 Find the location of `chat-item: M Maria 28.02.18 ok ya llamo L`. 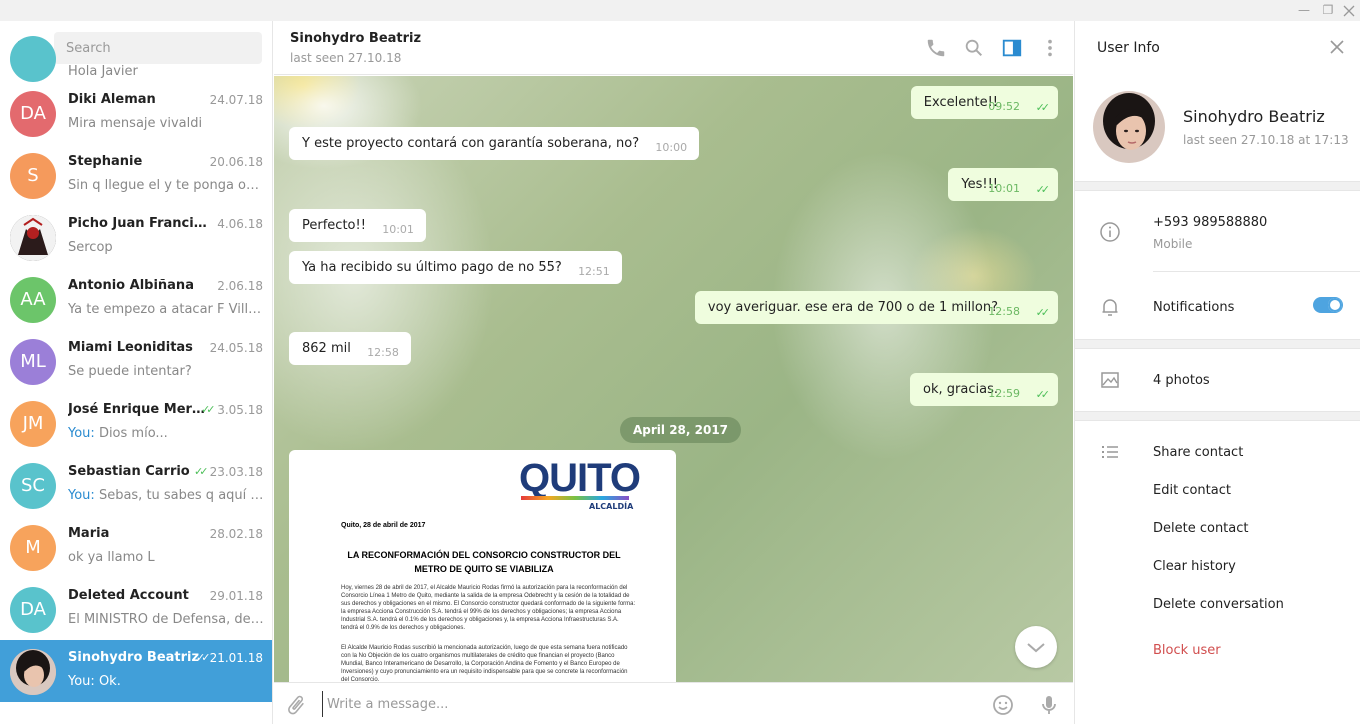

chat-item: M Maria 28.02.18 ok ya llamo L is located at coordinates (136, 547).